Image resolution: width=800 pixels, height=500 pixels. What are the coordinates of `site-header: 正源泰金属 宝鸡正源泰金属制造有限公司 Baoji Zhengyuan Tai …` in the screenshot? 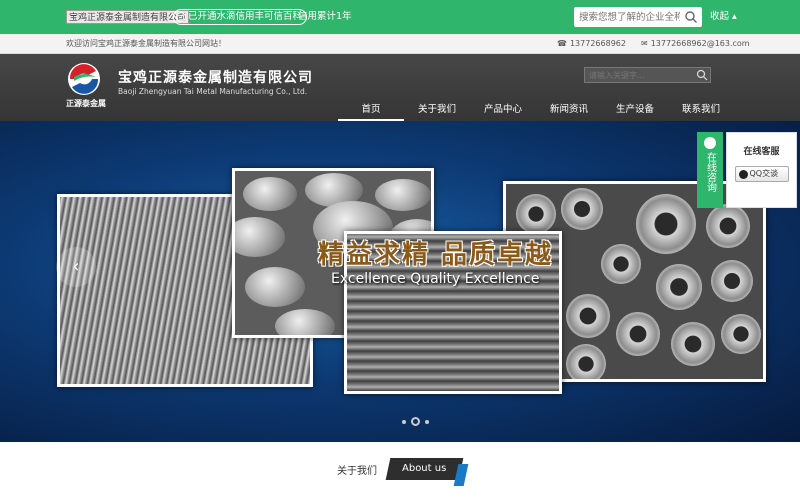 It's located at (400, 87).